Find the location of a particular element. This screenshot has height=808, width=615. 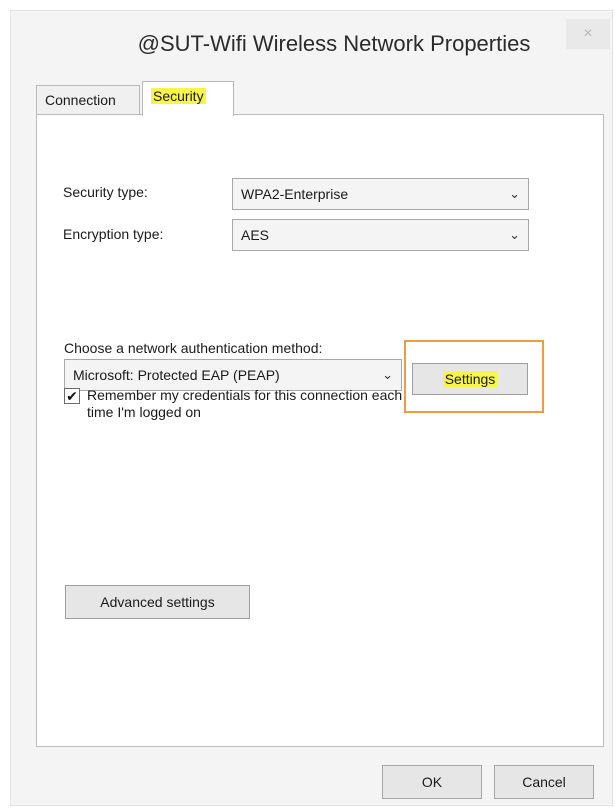

settings-button-label: Settings is located at coordinates (470, 379).